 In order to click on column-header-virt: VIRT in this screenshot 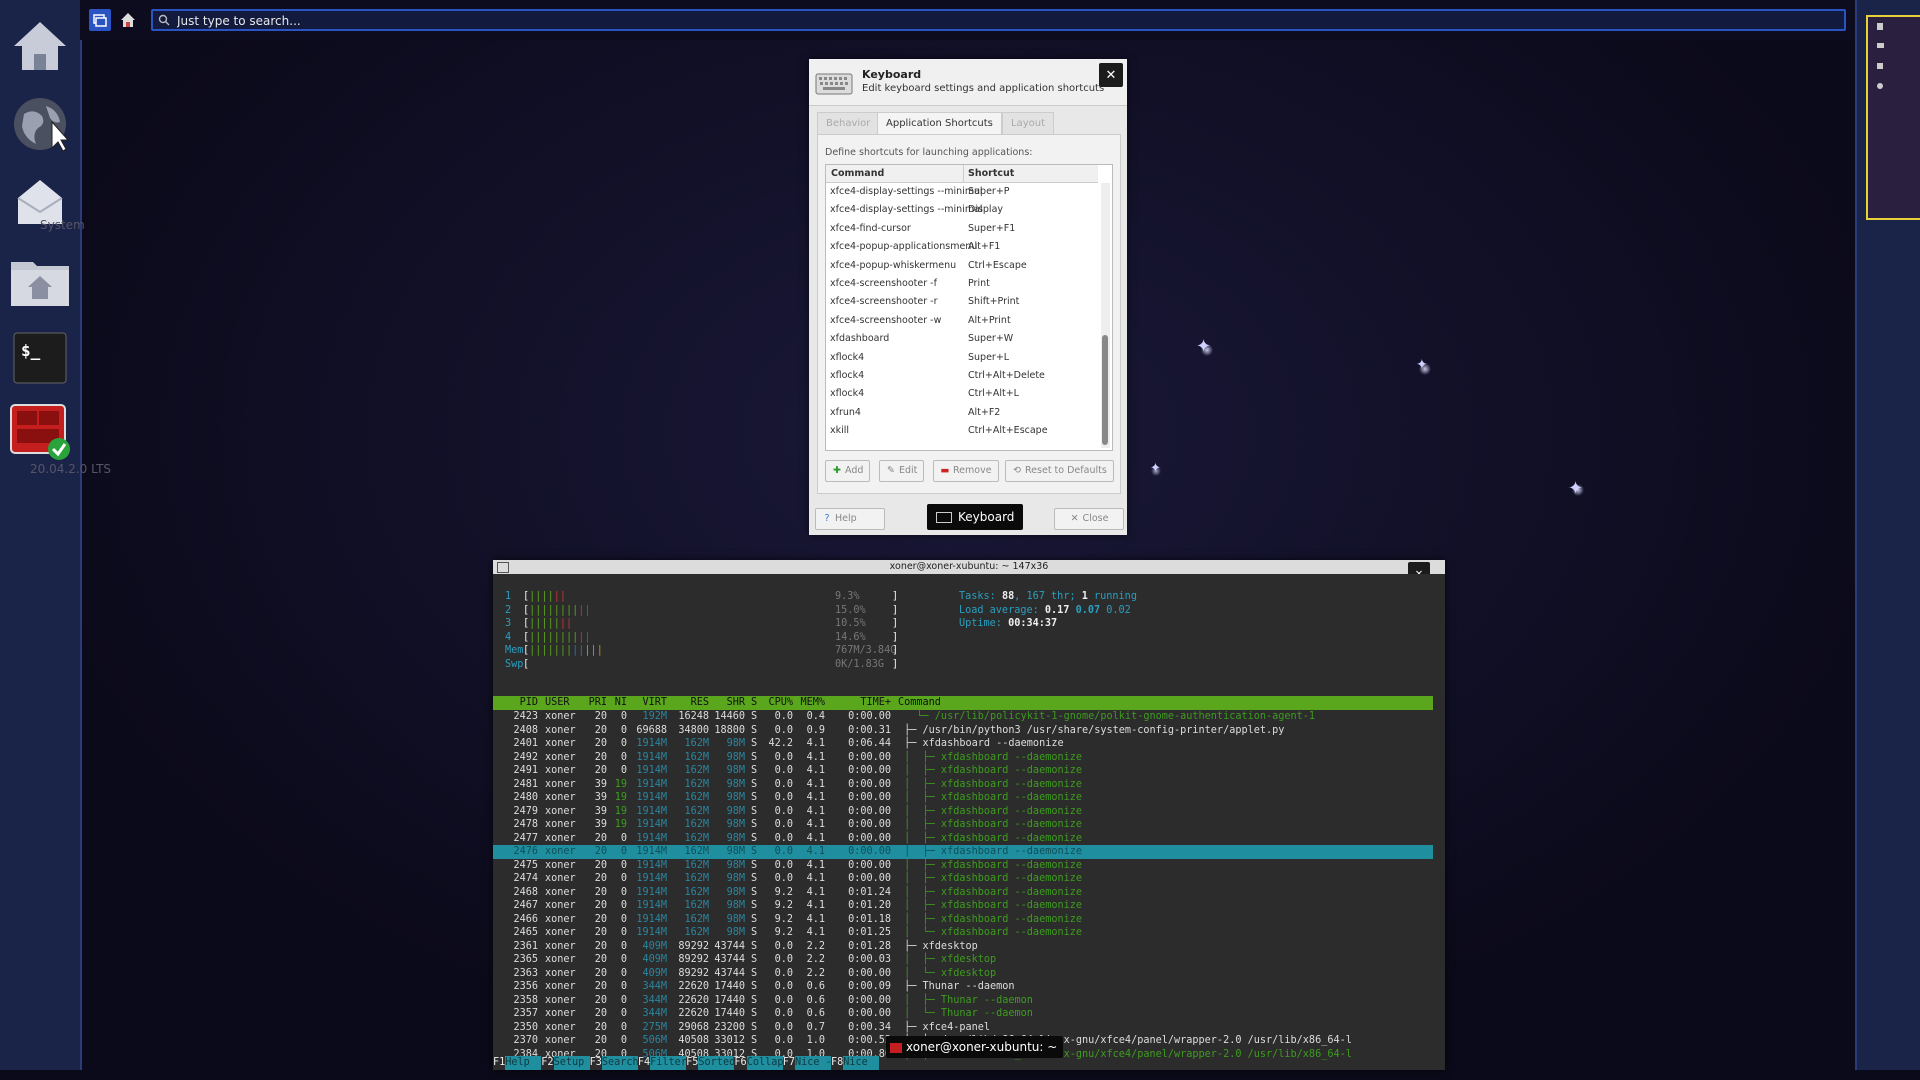, I will do `click(649, 703)`.